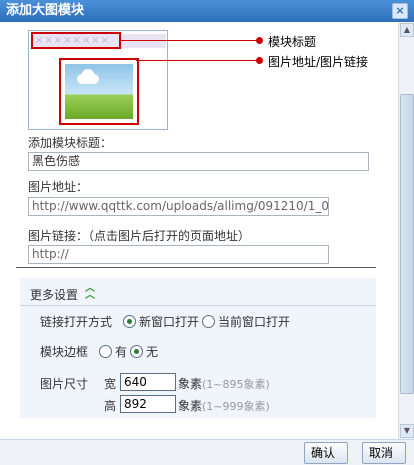 The height and width of the screenshot is (465, 414). I want to click on radio-border-no, so click(136, 351).